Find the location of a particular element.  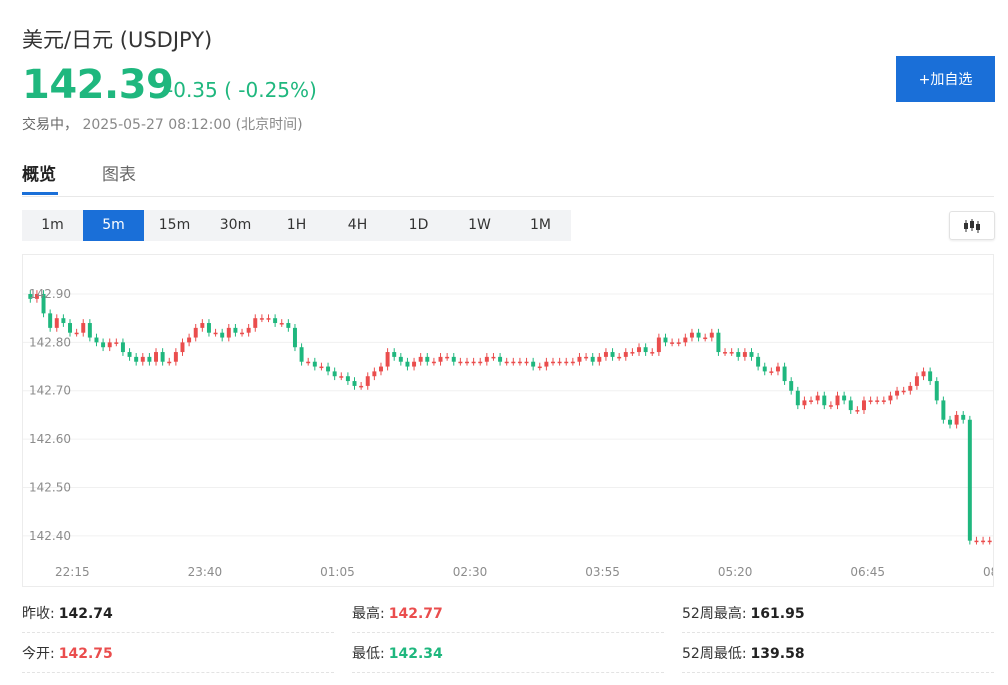

interval-15m: 15m is located at coordinates (174, 225).